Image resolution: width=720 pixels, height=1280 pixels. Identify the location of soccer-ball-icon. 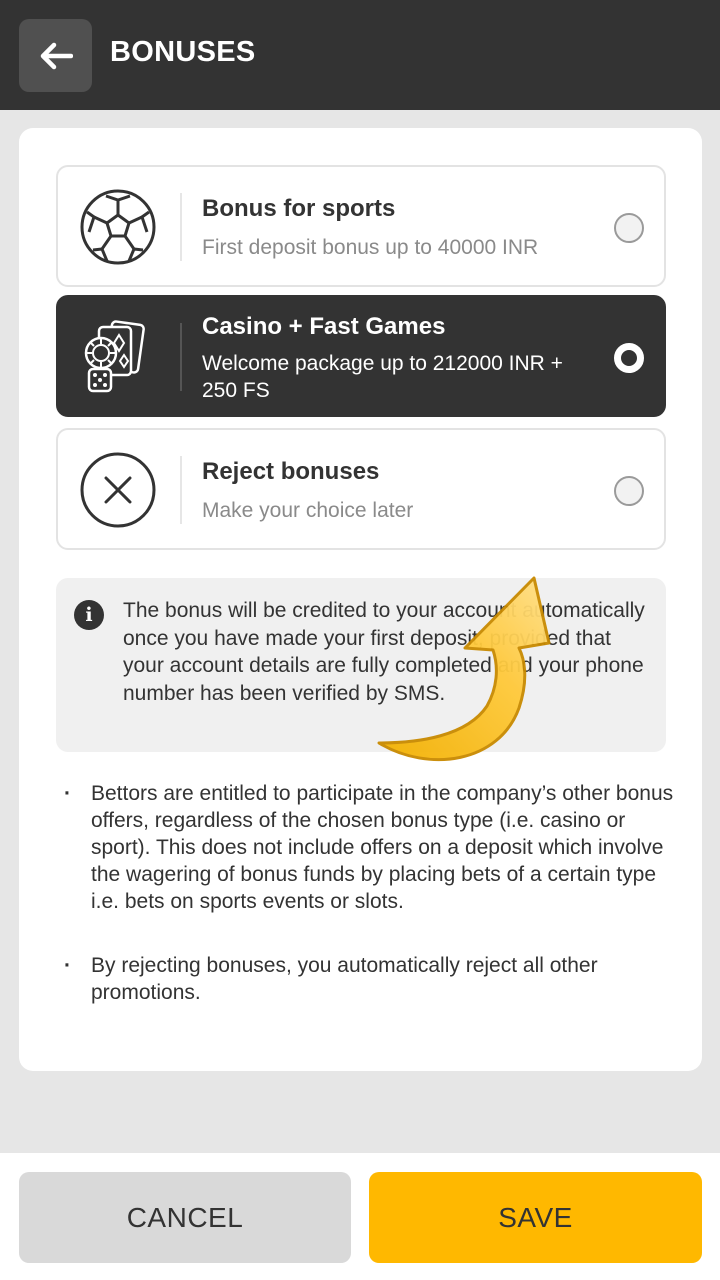
(118, 227).